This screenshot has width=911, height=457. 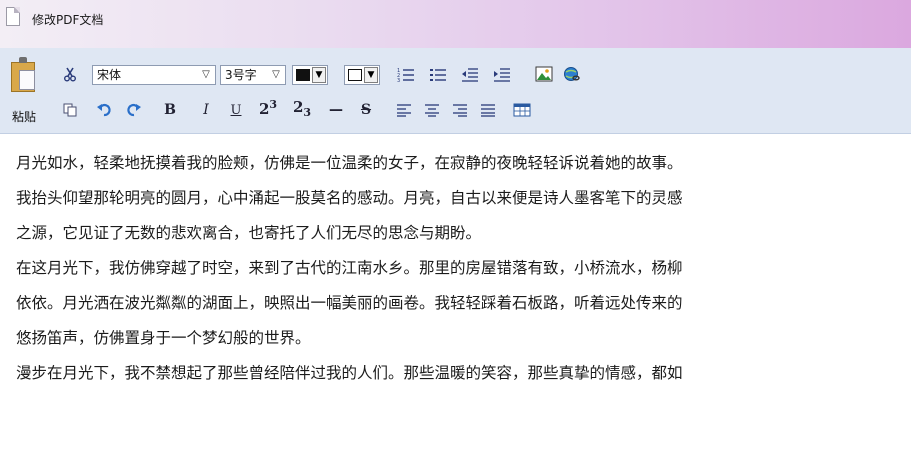 I want to click on background-color-picker: ▼, so click(x=362, y=75).